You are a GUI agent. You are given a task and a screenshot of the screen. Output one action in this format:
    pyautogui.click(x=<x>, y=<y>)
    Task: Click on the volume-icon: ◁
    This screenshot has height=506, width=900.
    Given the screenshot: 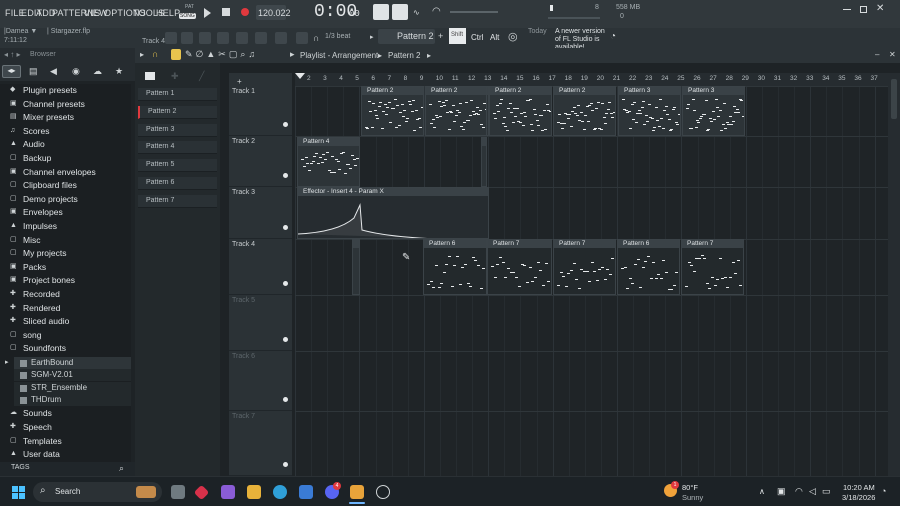 What is the action you would take?
    pyautogui.click(x=812, y=491)
    